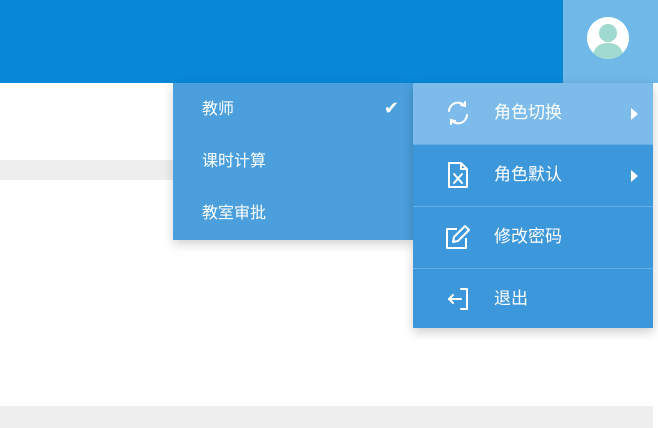 This screenshot has height=428, width=658. I want to click on content-divider, so click(326, 417).